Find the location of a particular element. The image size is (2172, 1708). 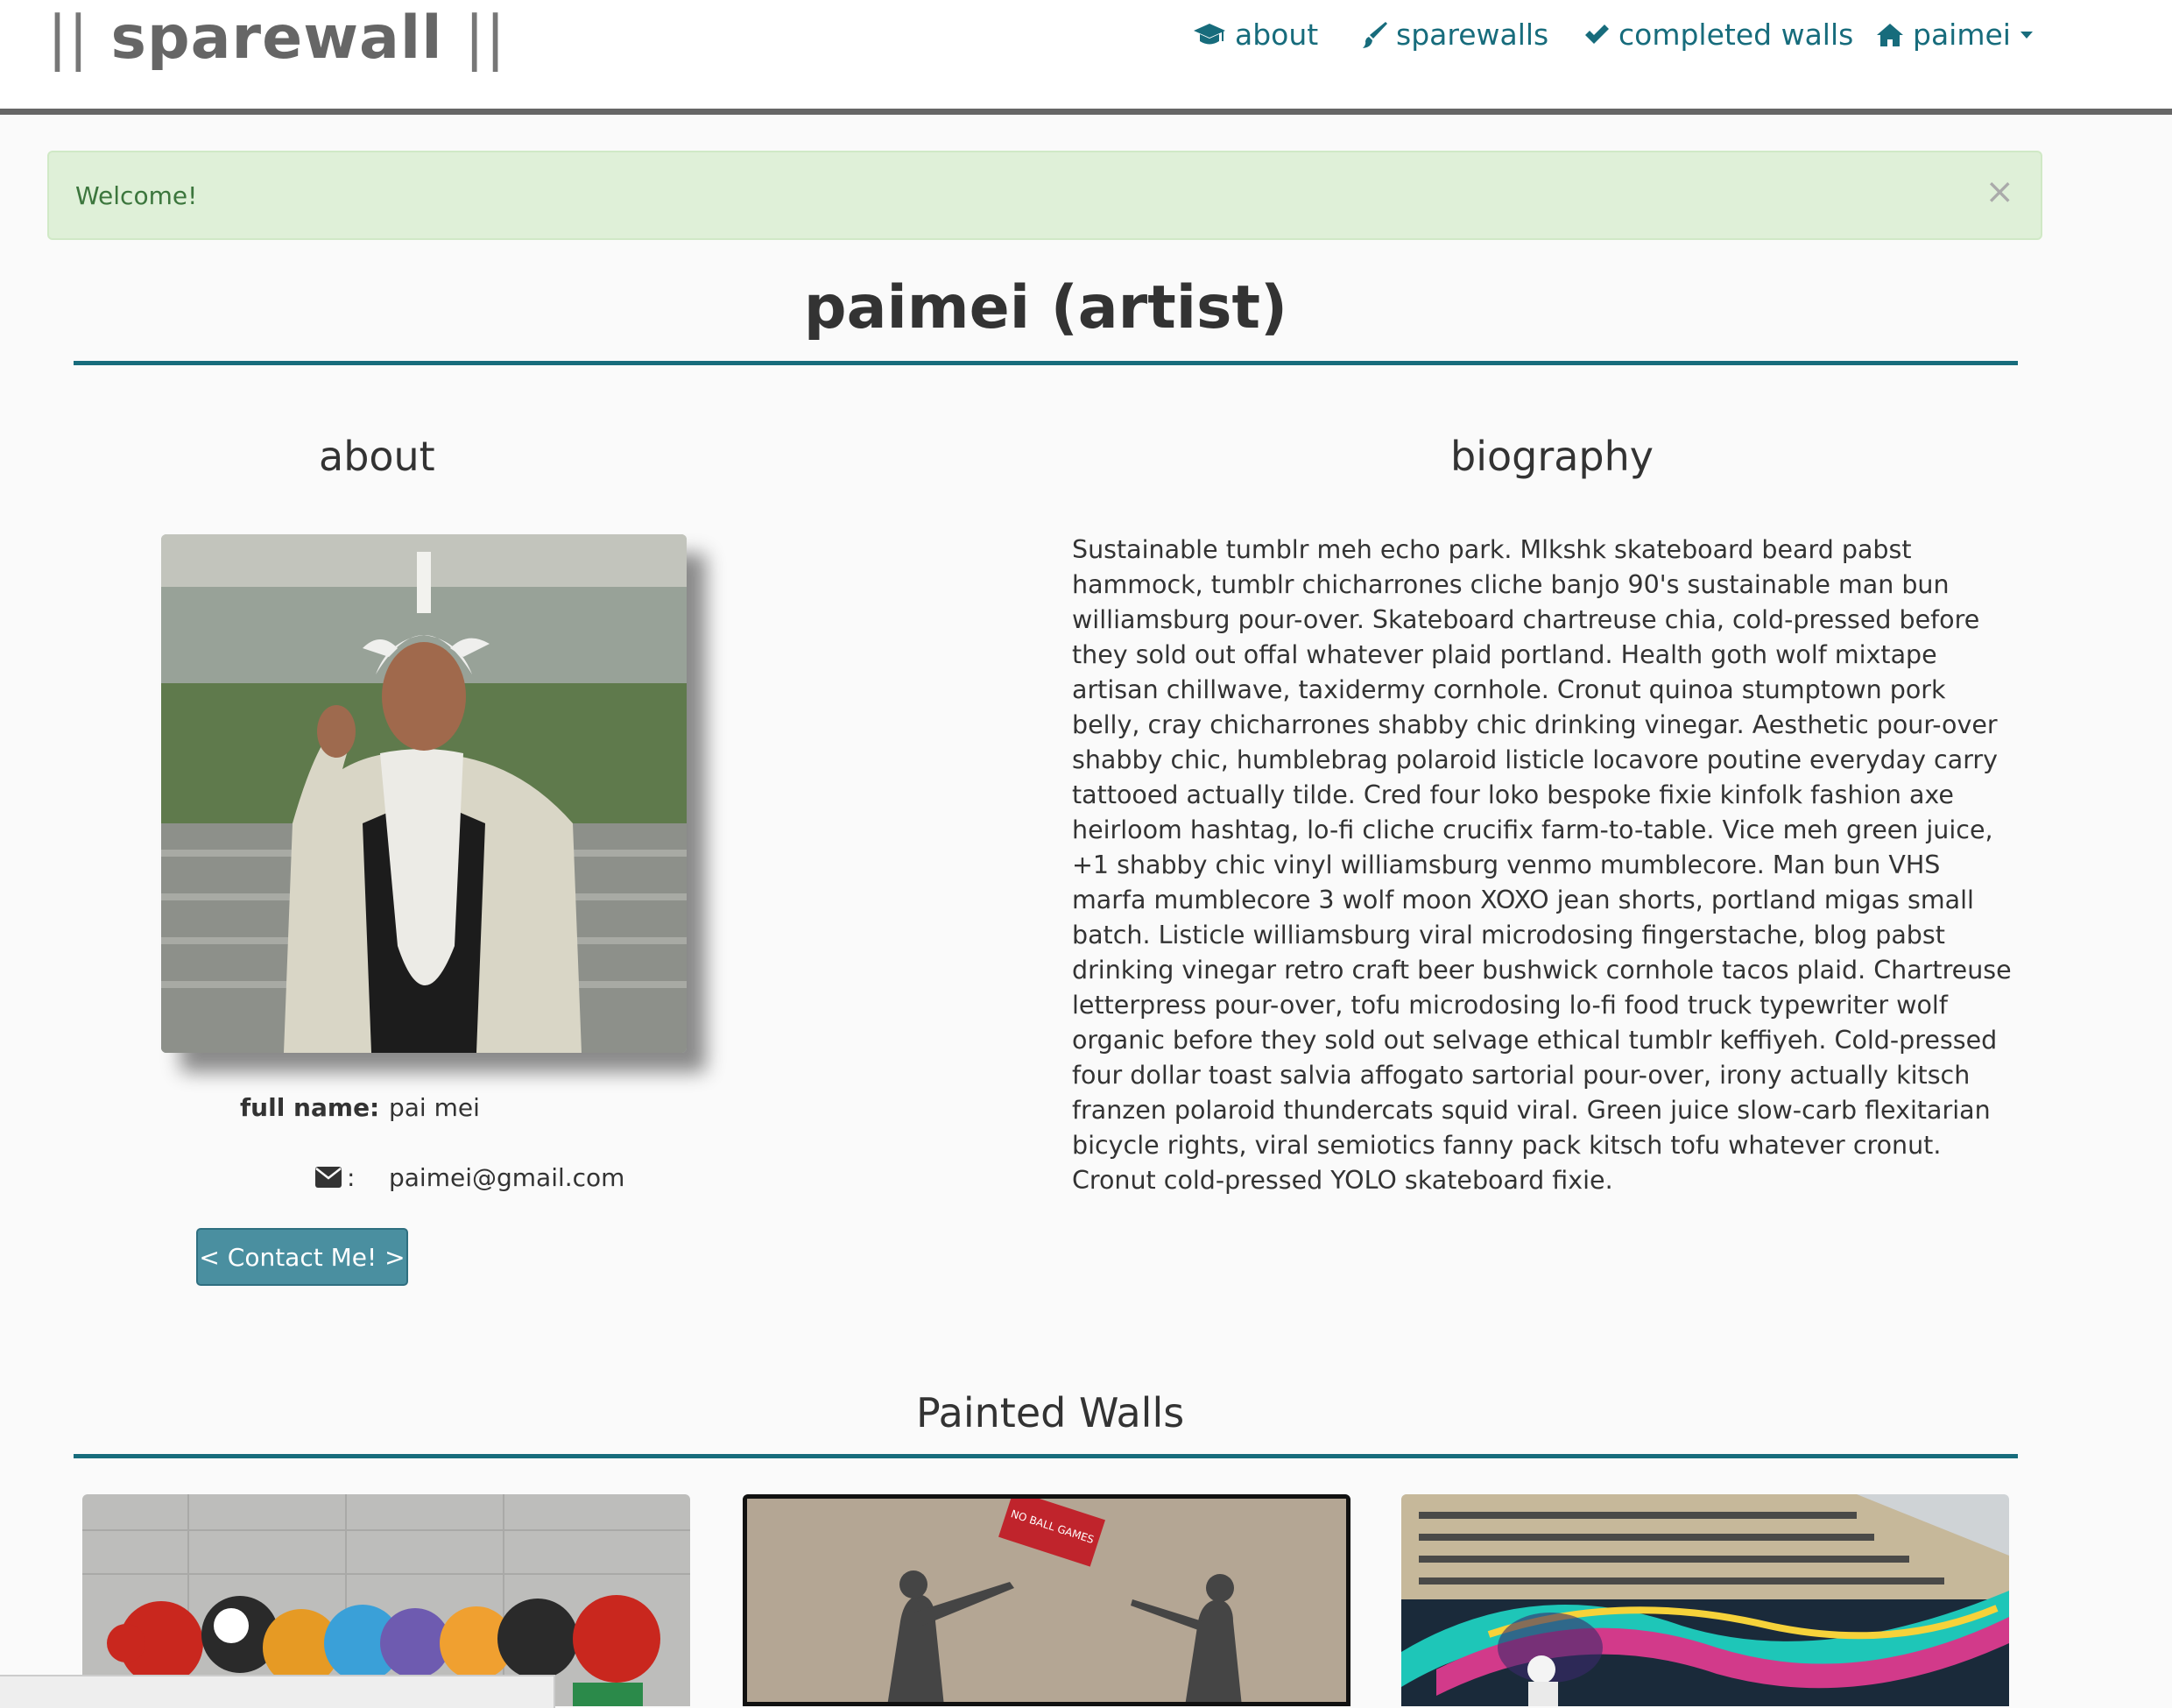

brand-bars-left: || is located at coordinates (68, 38).